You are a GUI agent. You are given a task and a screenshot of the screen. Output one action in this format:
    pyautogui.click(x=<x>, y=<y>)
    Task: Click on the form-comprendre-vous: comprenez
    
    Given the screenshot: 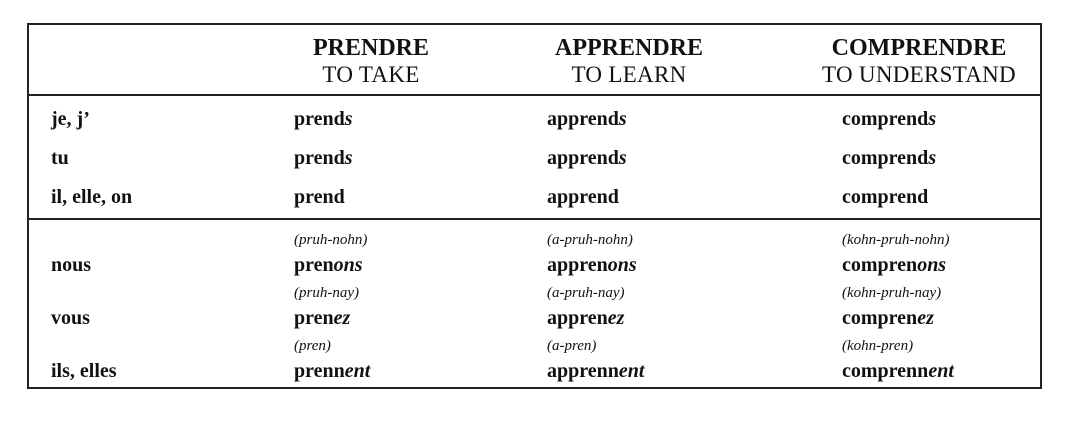 What is the action you would take?
    pyautogui.click(x=888, y=318)
    